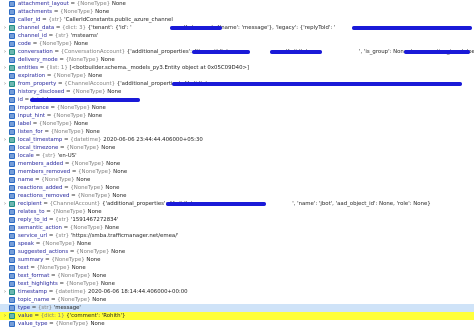  What do you see at coordinates (43, 252) in the screenshot?
I see `variable-name: suggested_actions` at bounding box center [43, 252].